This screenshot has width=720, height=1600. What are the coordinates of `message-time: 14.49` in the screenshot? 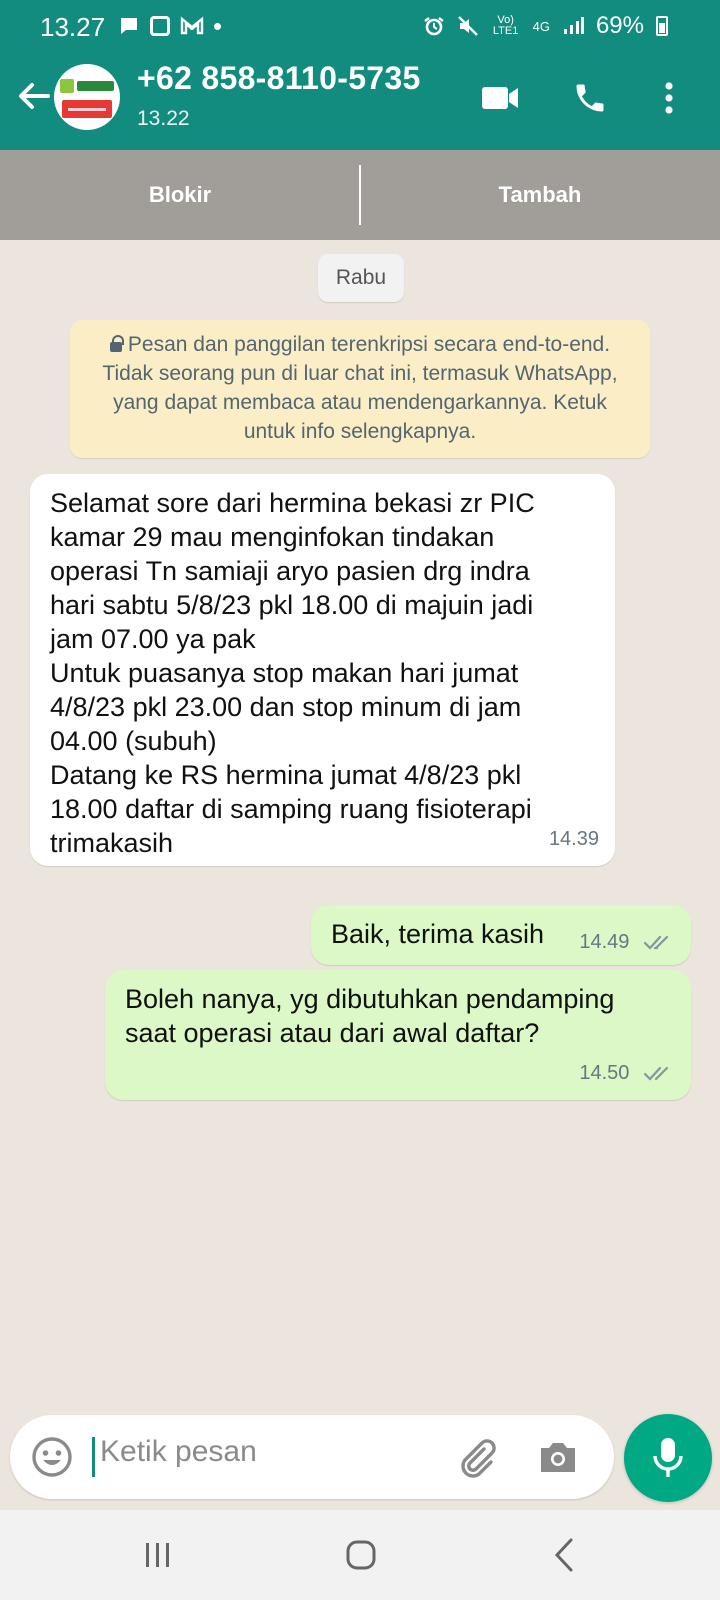 It's located at (626, 942).